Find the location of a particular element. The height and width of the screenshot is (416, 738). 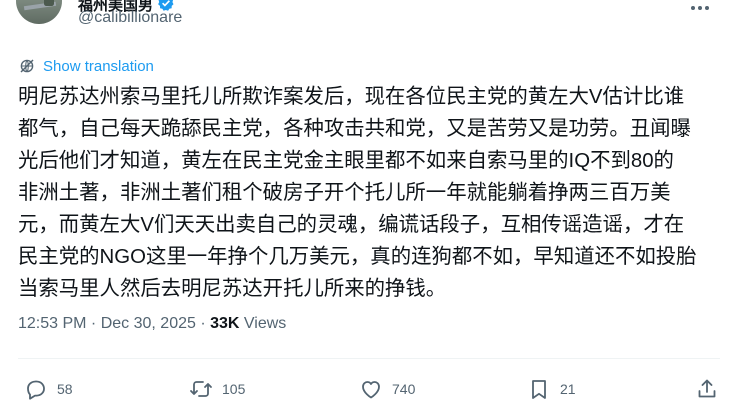

like-button: 740 is located at coordinates (387, 389).